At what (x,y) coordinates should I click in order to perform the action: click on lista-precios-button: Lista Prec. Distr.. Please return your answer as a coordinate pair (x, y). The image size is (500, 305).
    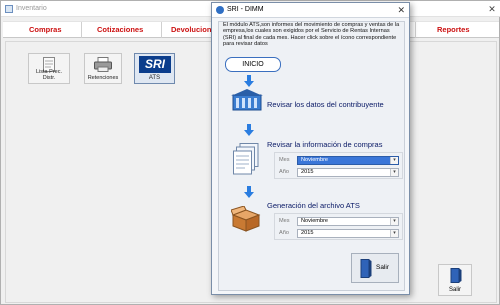
    Looking at the image, I should click on (49, 68).